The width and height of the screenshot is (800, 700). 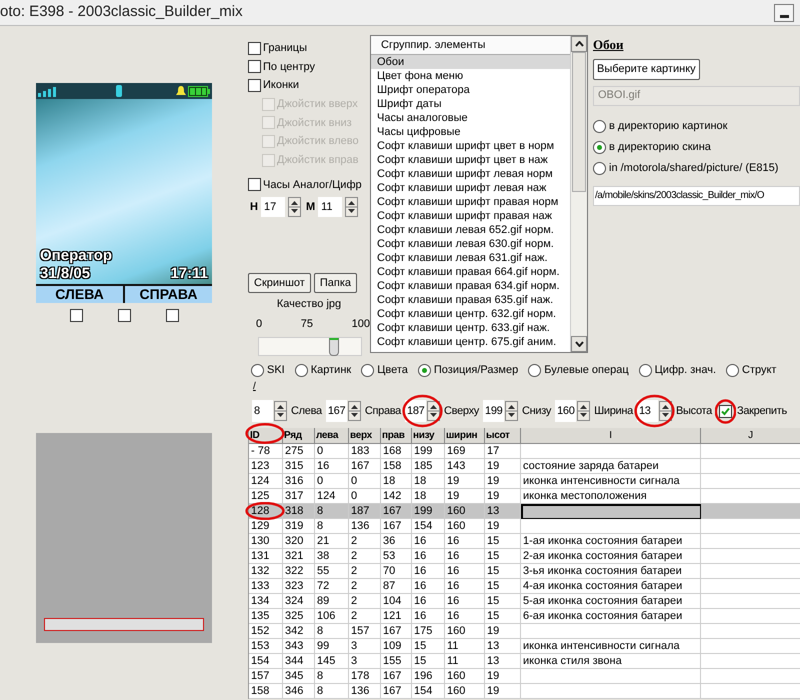 What do you see at coordinates (470, 272) in the screenshot?
I see `list-item: Софт клавиши правая 664.gif норм.` at bounding box center [470, 272].